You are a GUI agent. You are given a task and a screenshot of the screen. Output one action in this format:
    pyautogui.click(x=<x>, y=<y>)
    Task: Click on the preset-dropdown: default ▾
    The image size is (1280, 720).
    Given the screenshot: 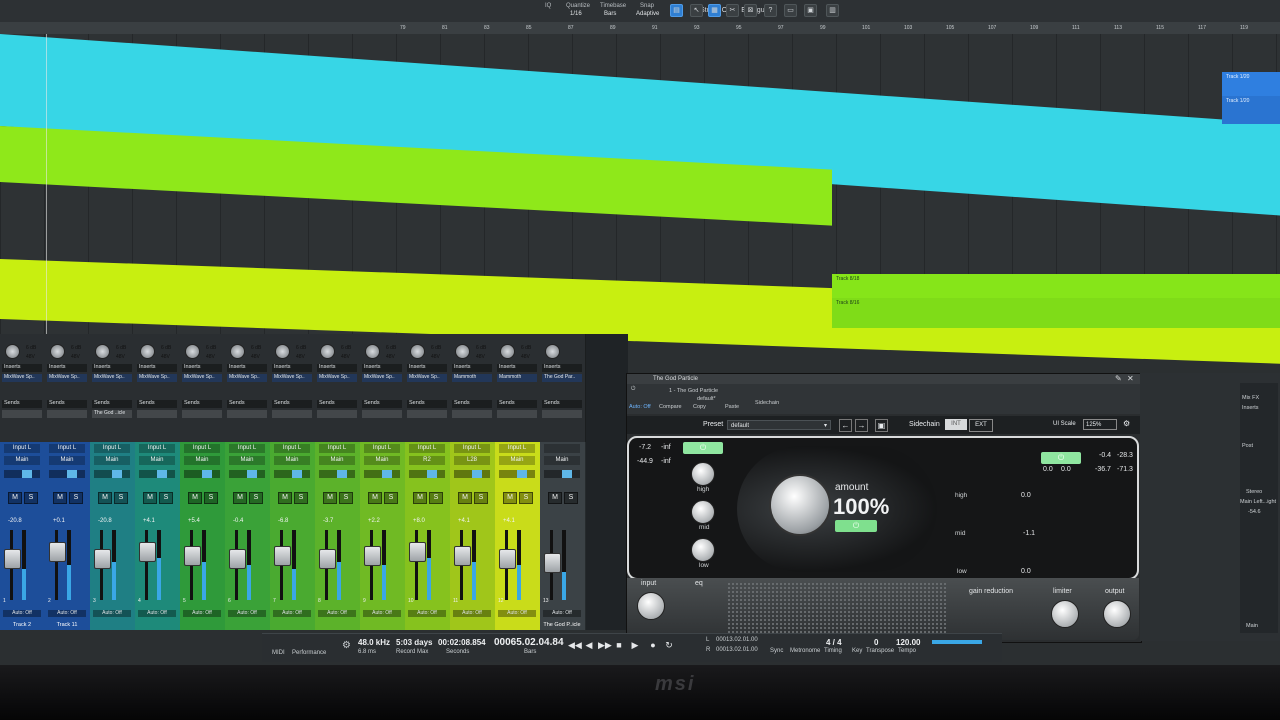 What is the action you would take?
    pyautogui.click(x=779, y=425)
    